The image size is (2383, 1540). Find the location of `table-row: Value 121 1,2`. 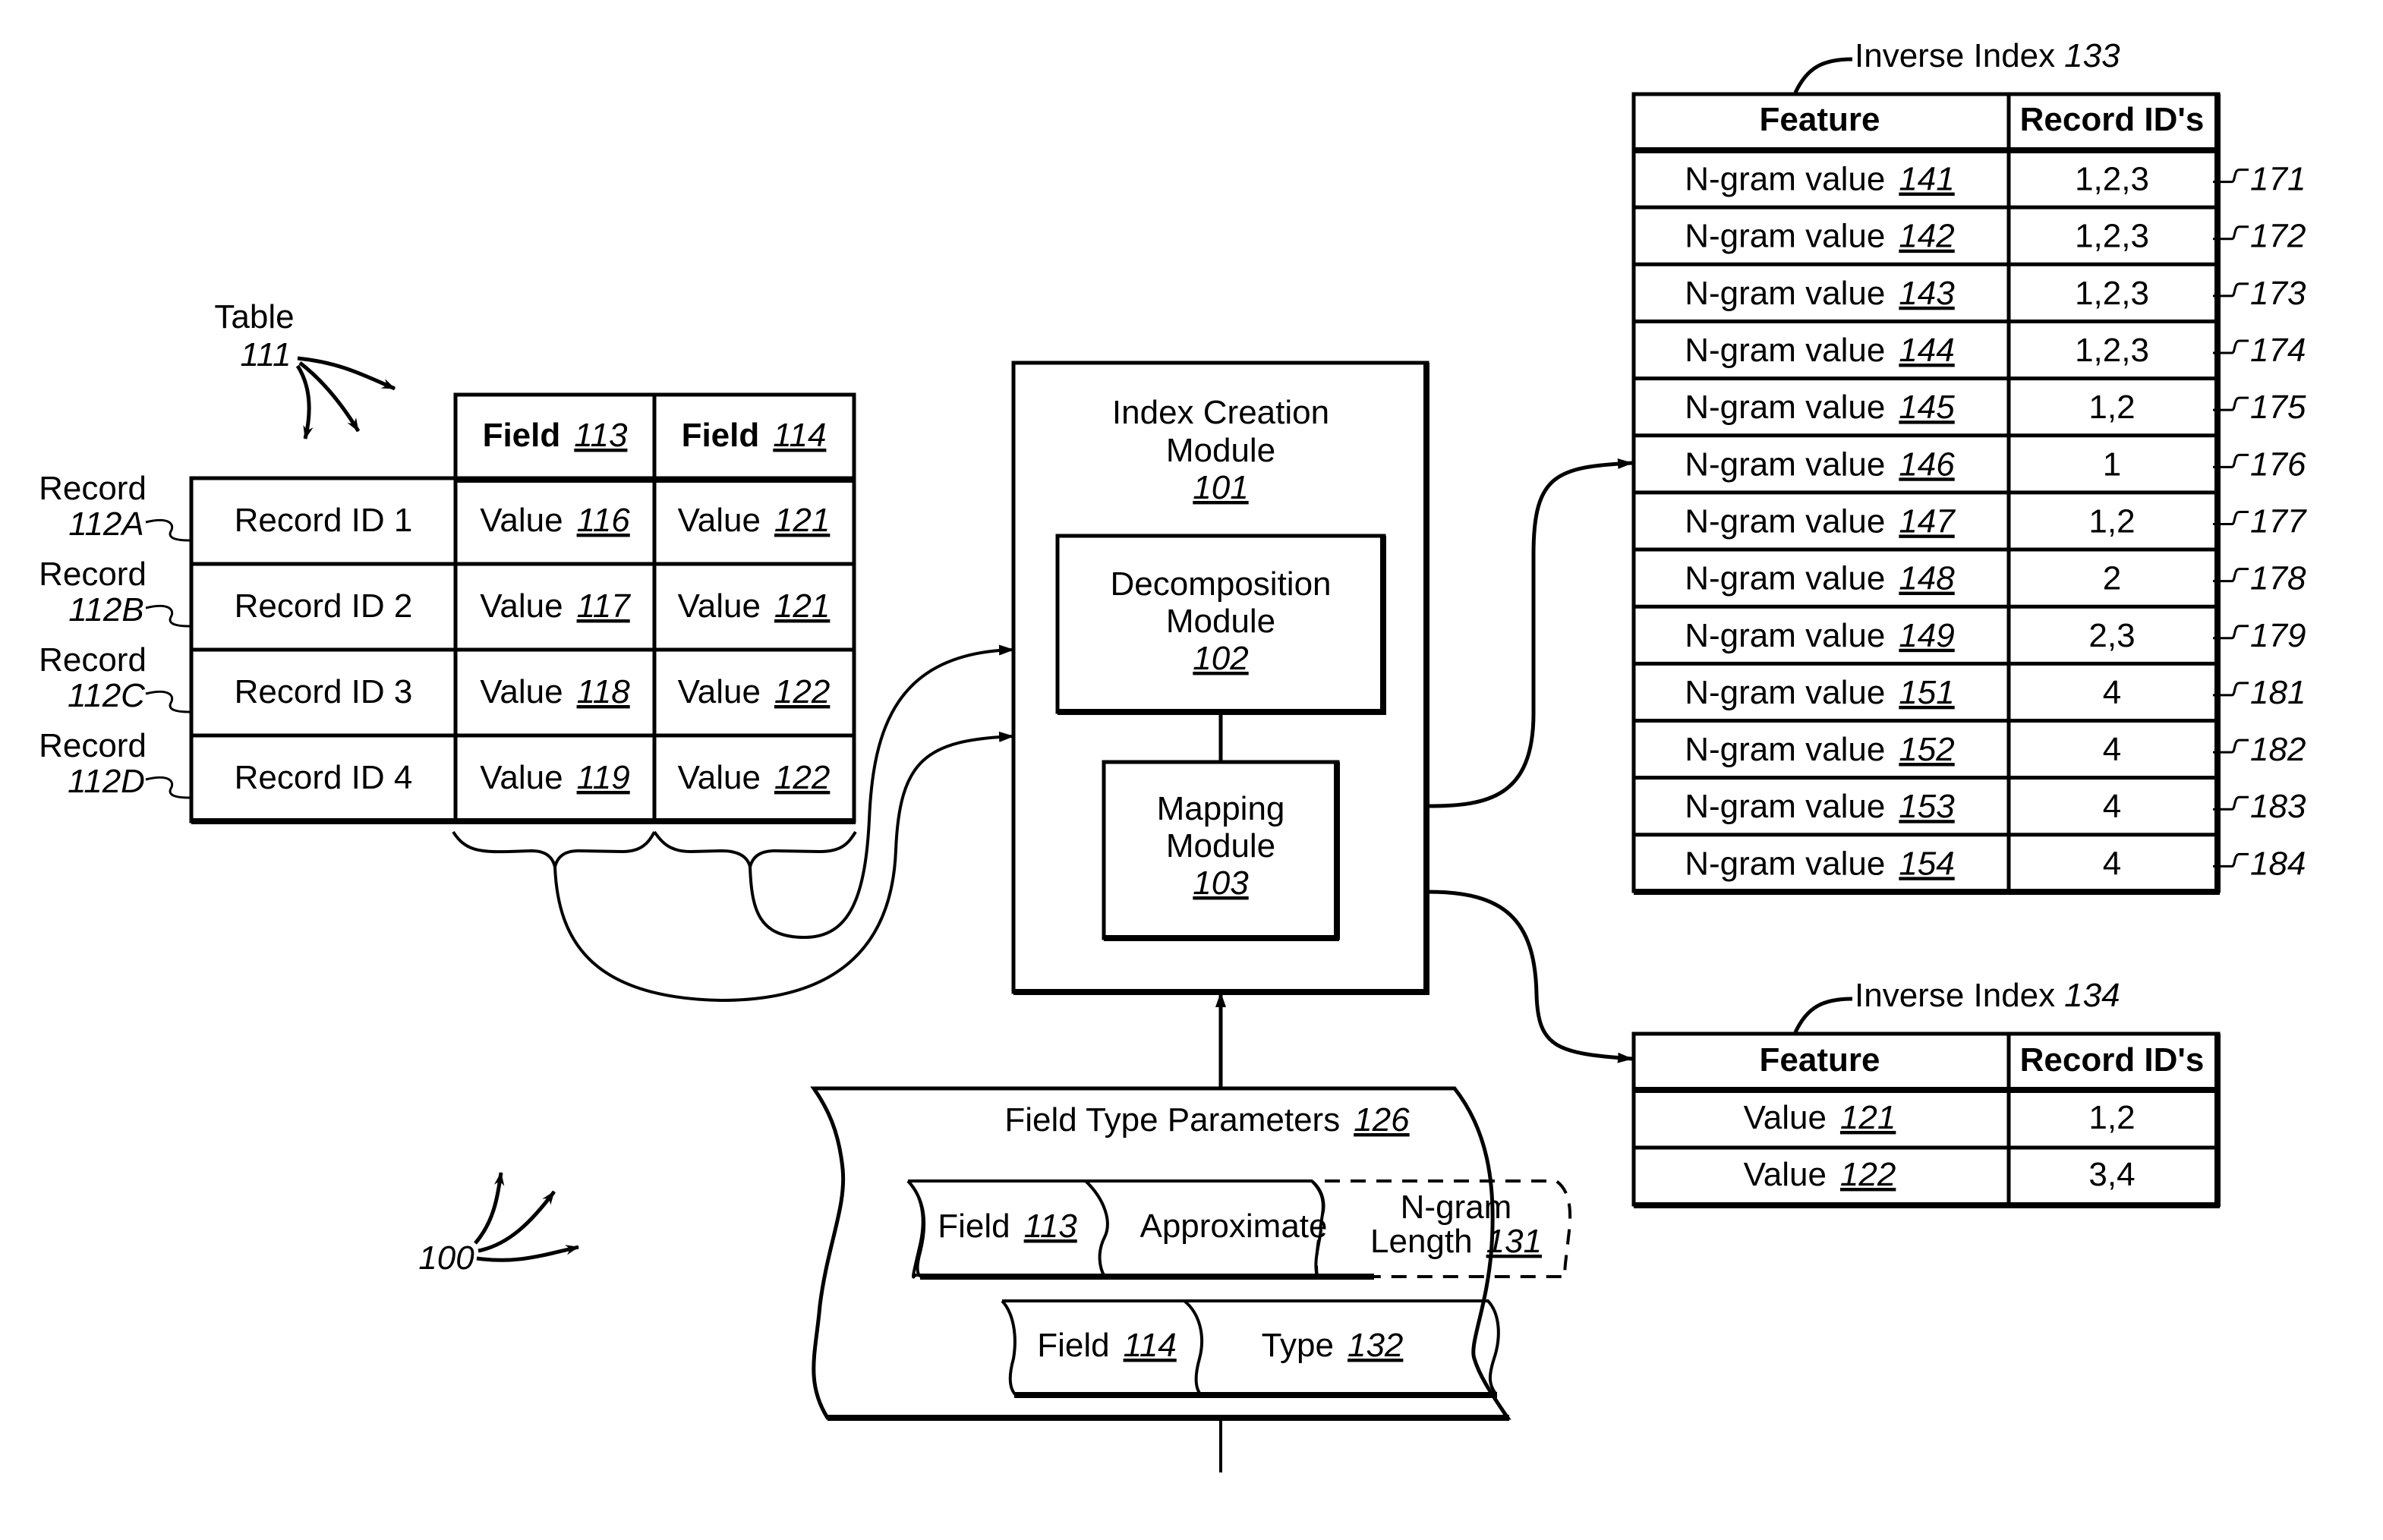

table-row: Value 121 1,2 is located at coordinates (1940, 1117).